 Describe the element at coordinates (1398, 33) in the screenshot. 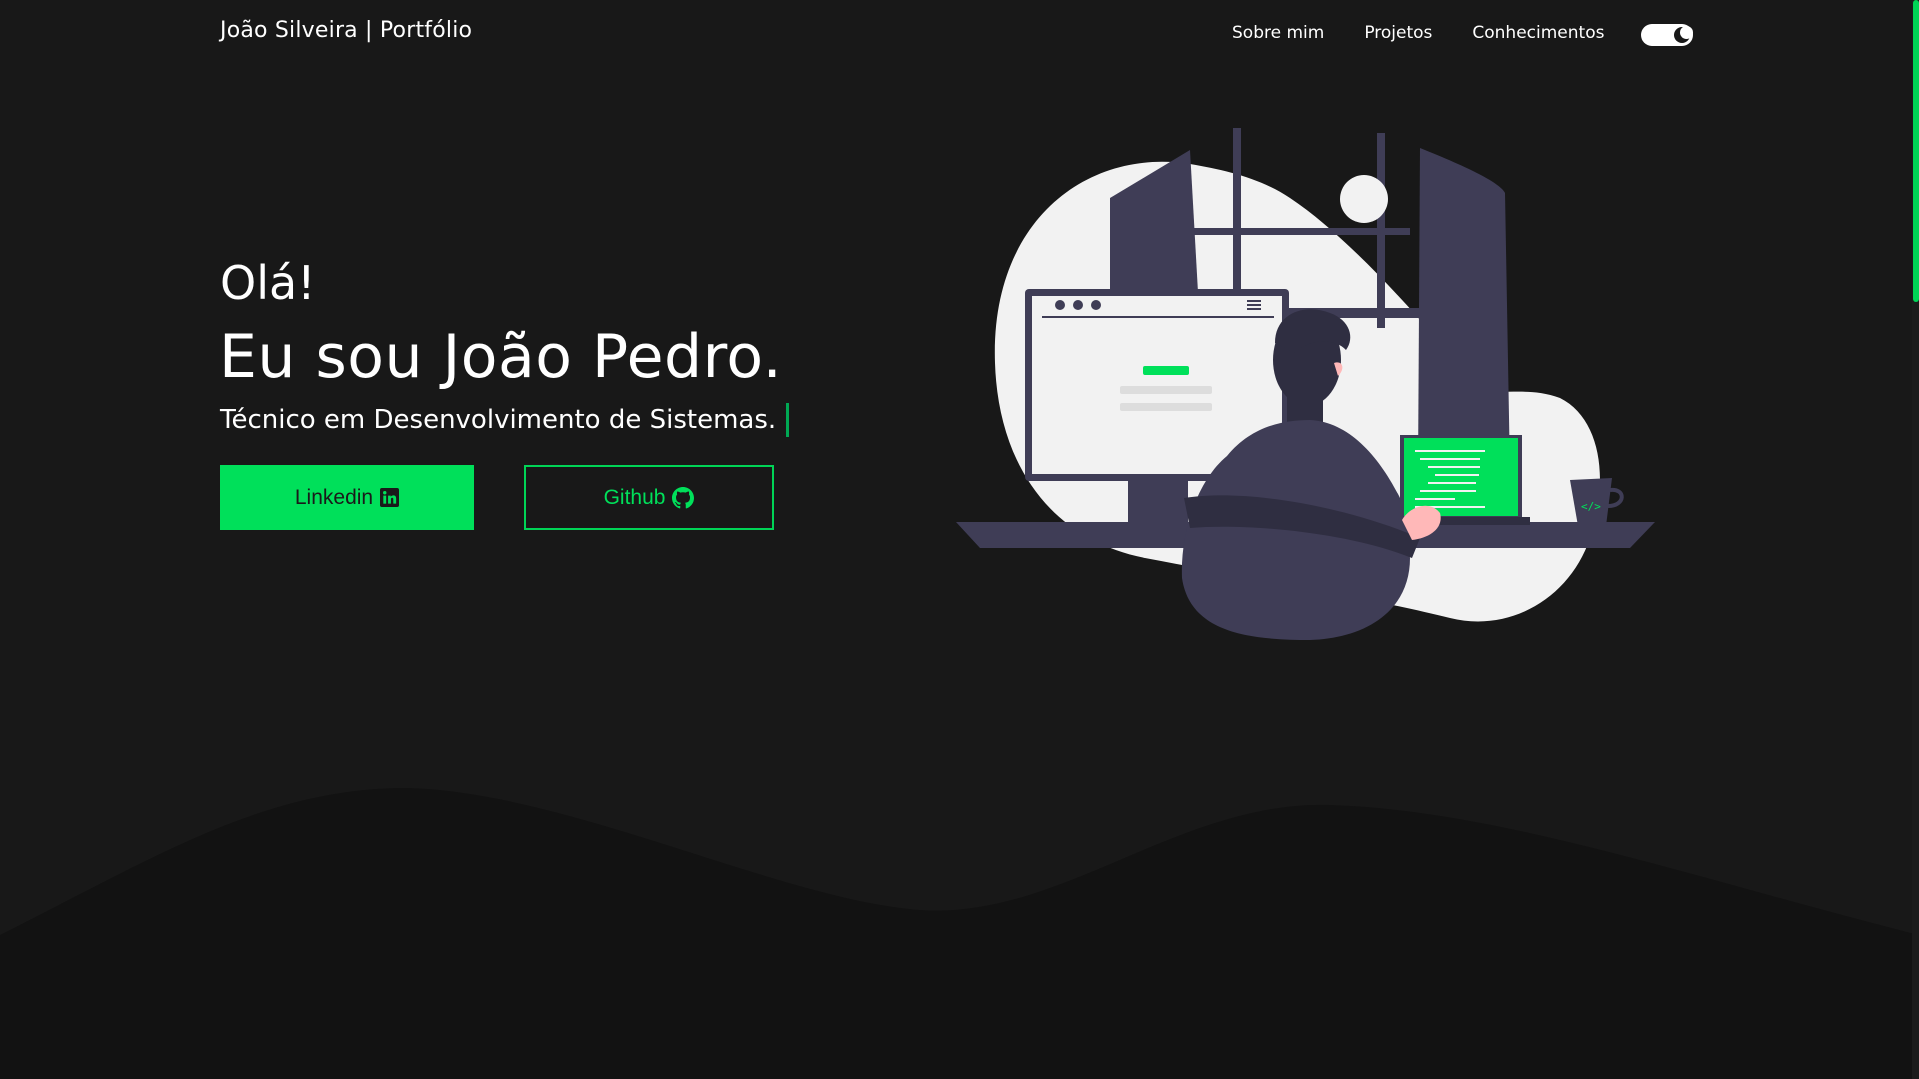

I see `nav-link-projetos: Projetos` at that location.